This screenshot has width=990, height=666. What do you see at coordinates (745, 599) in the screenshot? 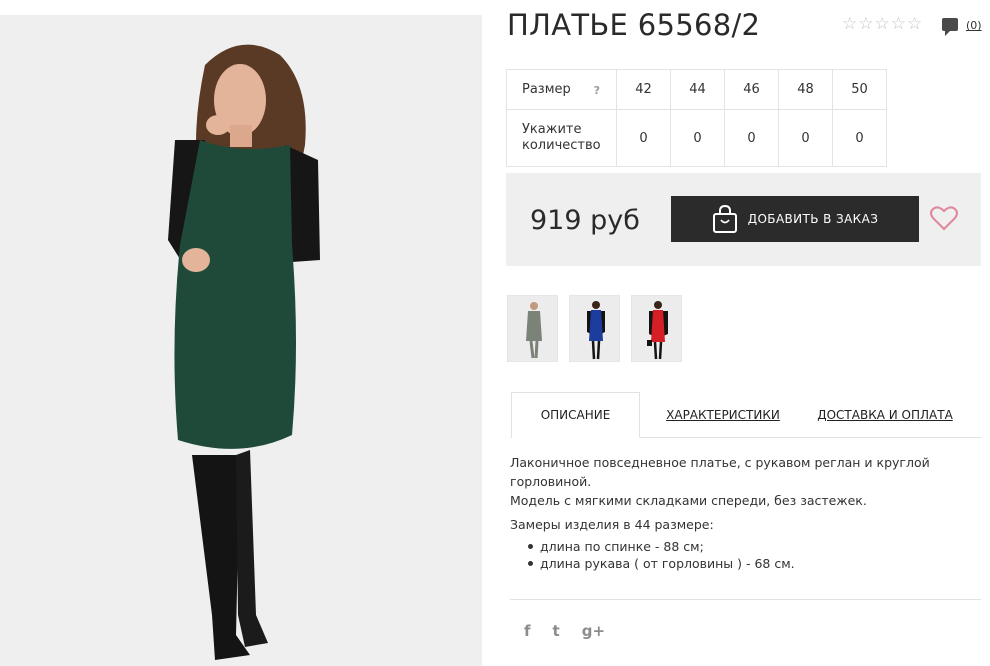
I see `divider` at bounding box center [745, 599].